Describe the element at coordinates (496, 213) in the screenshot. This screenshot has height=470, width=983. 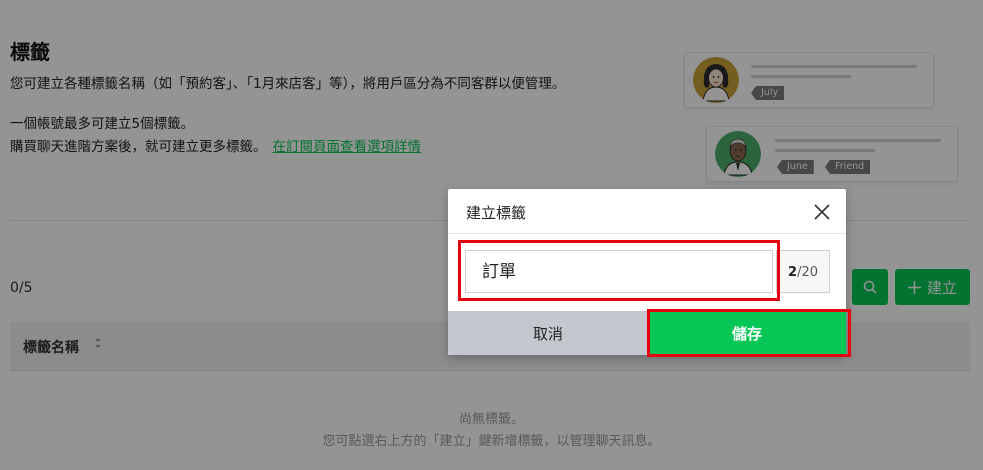
I see `modal-title: 建立標籤` at that location.